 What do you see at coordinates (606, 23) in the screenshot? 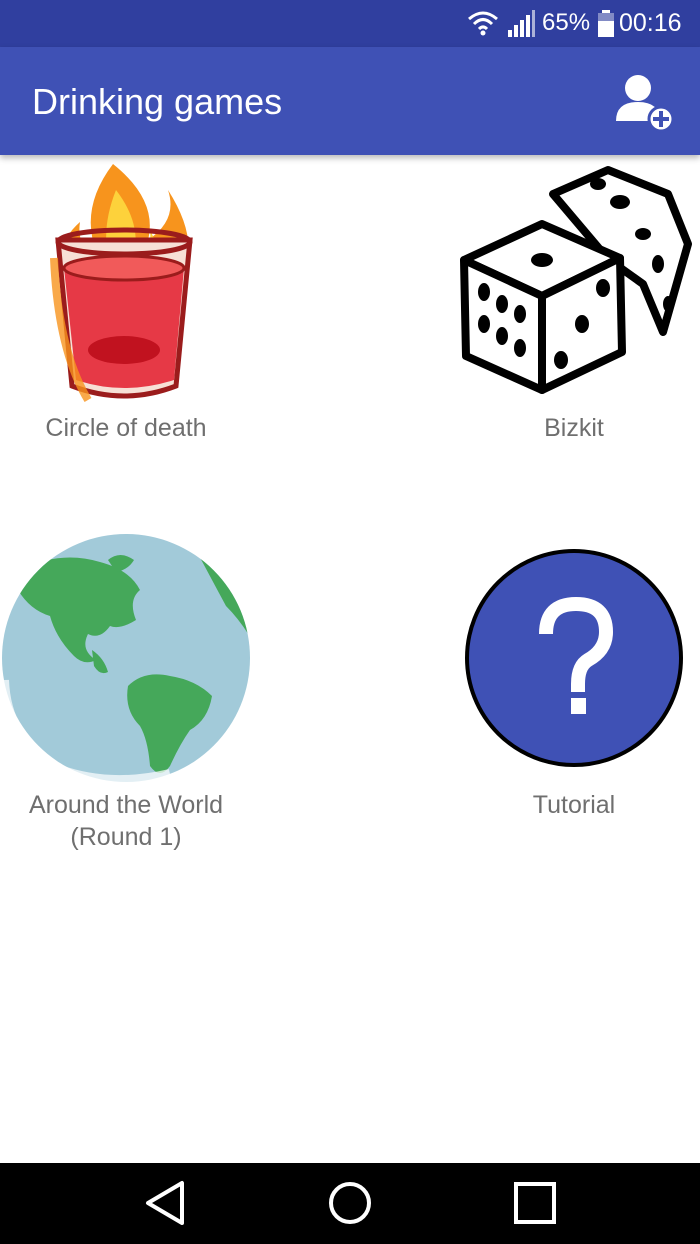
I see `battery-icon` at bounding box center [606, 23].